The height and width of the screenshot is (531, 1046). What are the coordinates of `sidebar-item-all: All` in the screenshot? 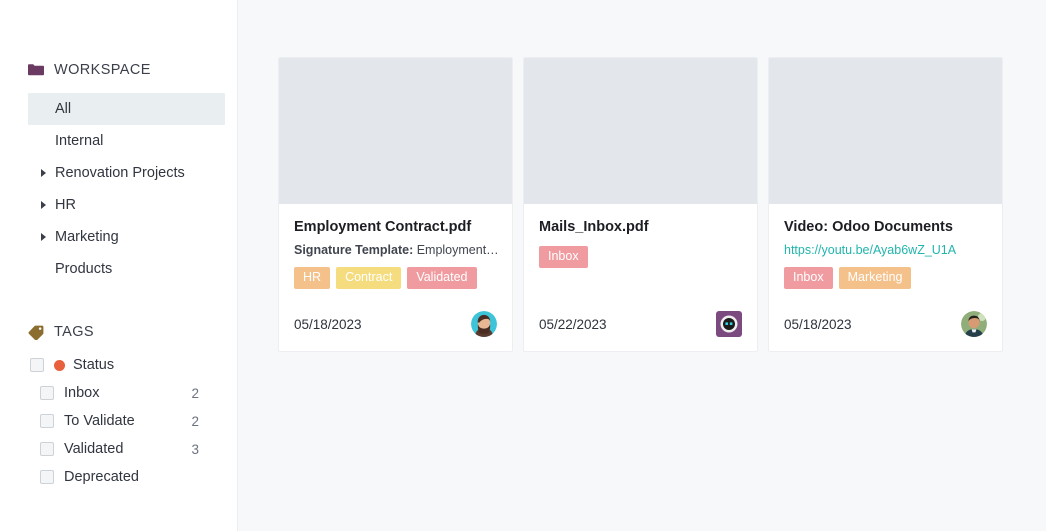 It's located at (126, 109).